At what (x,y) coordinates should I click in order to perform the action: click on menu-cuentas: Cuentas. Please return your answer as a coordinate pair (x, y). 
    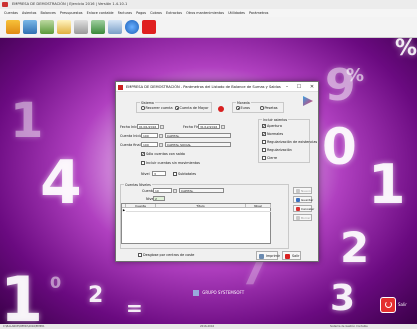
    Looking at the image, I should click on (11, 13).